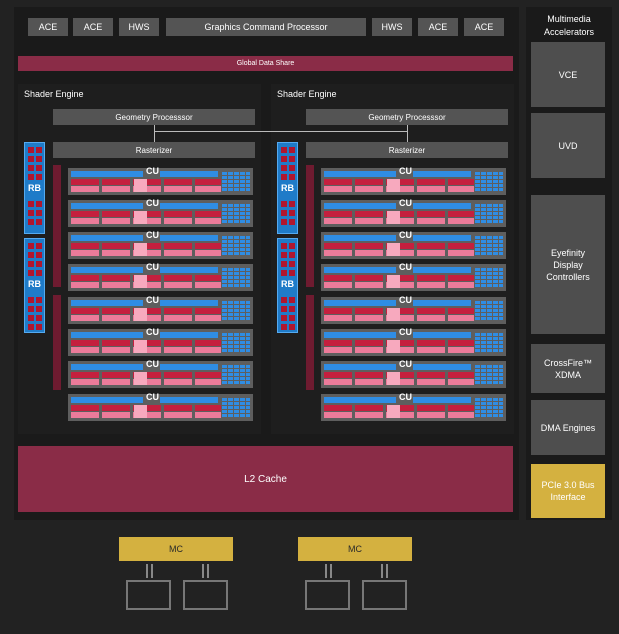  Describe the element at coordinates (568, 74) in the screenshot. I see `vce-box: VCE` at that location.